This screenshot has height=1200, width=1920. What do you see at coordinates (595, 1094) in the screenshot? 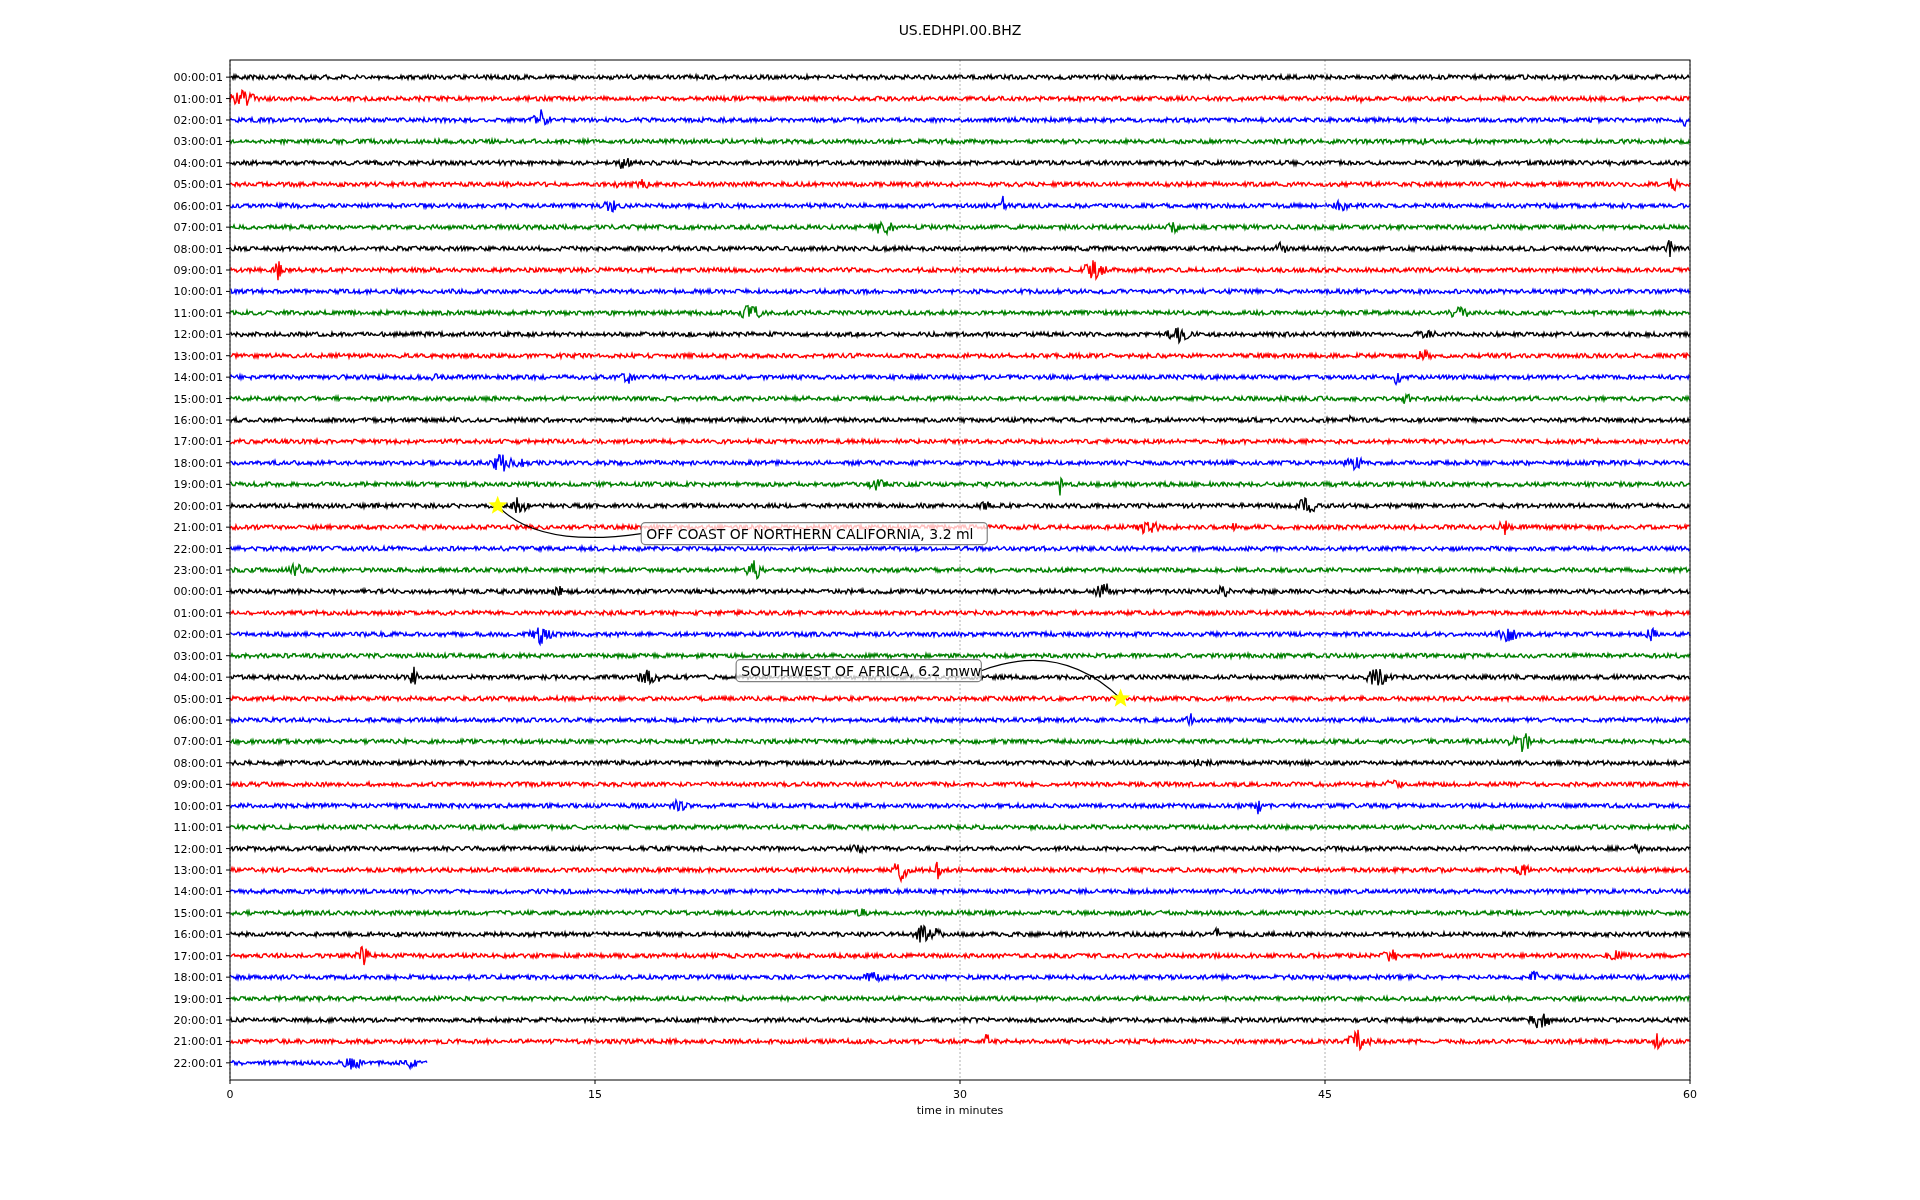
I see `axis-tick-label: 15` at bounding box center [595, 1094].